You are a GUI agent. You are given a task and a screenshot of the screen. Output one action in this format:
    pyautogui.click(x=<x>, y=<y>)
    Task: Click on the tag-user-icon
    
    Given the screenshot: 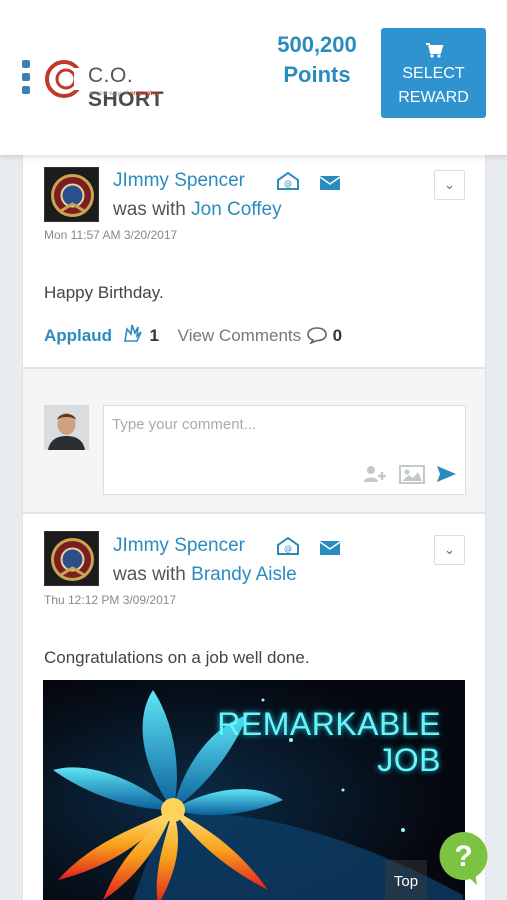 What is the action you would take?
    pyautogui.click(x=375, y=474)
    